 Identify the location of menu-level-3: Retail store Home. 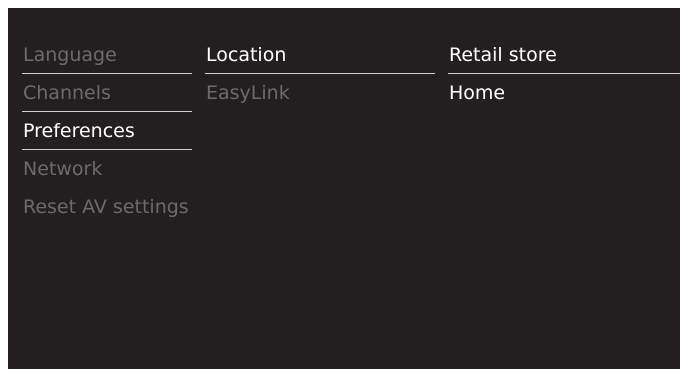
(564, 74).